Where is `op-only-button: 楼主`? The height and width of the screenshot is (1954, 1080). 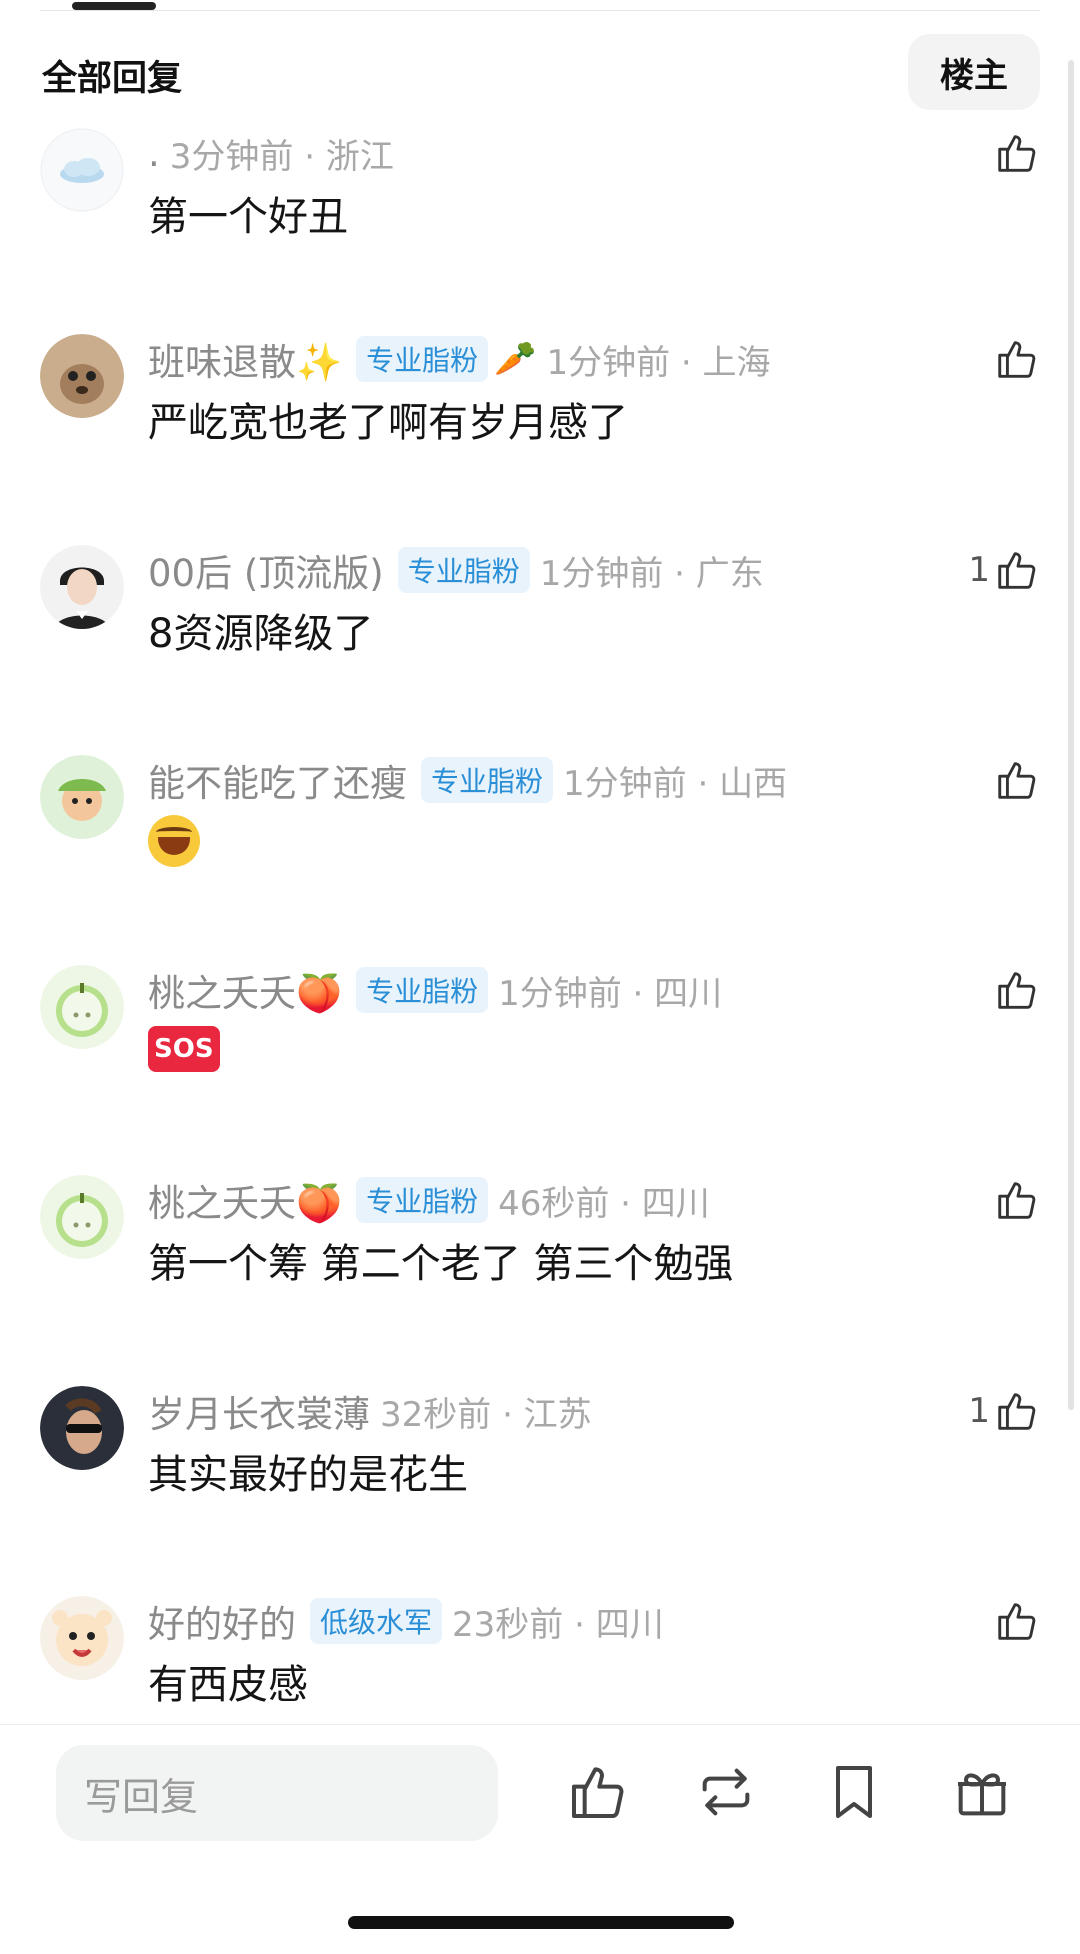 op-only-button: 楼主 is located at coordinates (974, 72).